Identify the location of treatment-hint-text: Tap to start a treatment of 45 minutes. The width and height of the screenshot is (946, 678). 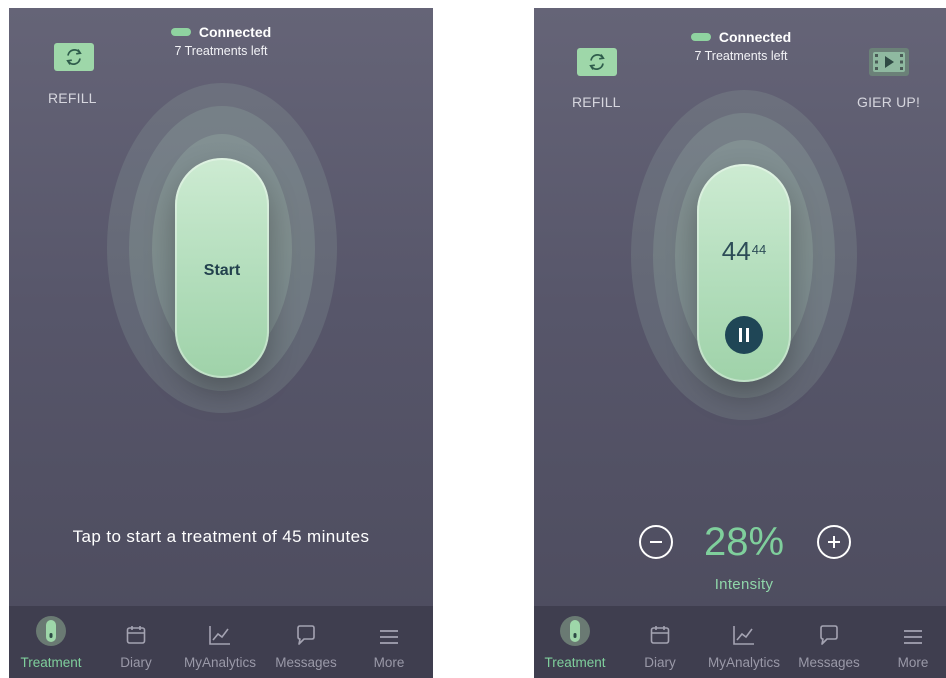
(221, 536).